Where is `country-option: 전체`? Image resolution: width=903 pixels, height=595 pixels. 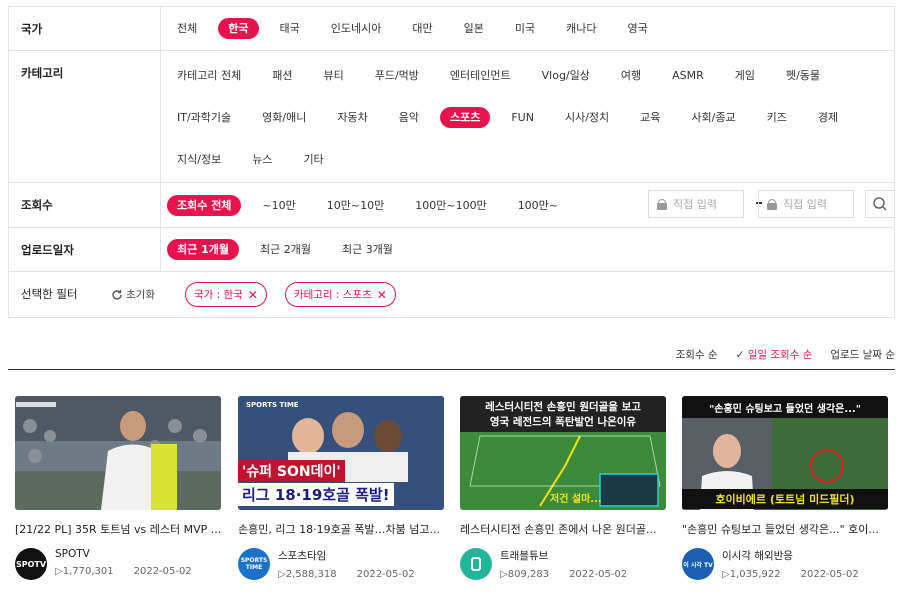
country-option: 전체 is located at coordinates (187, 28).